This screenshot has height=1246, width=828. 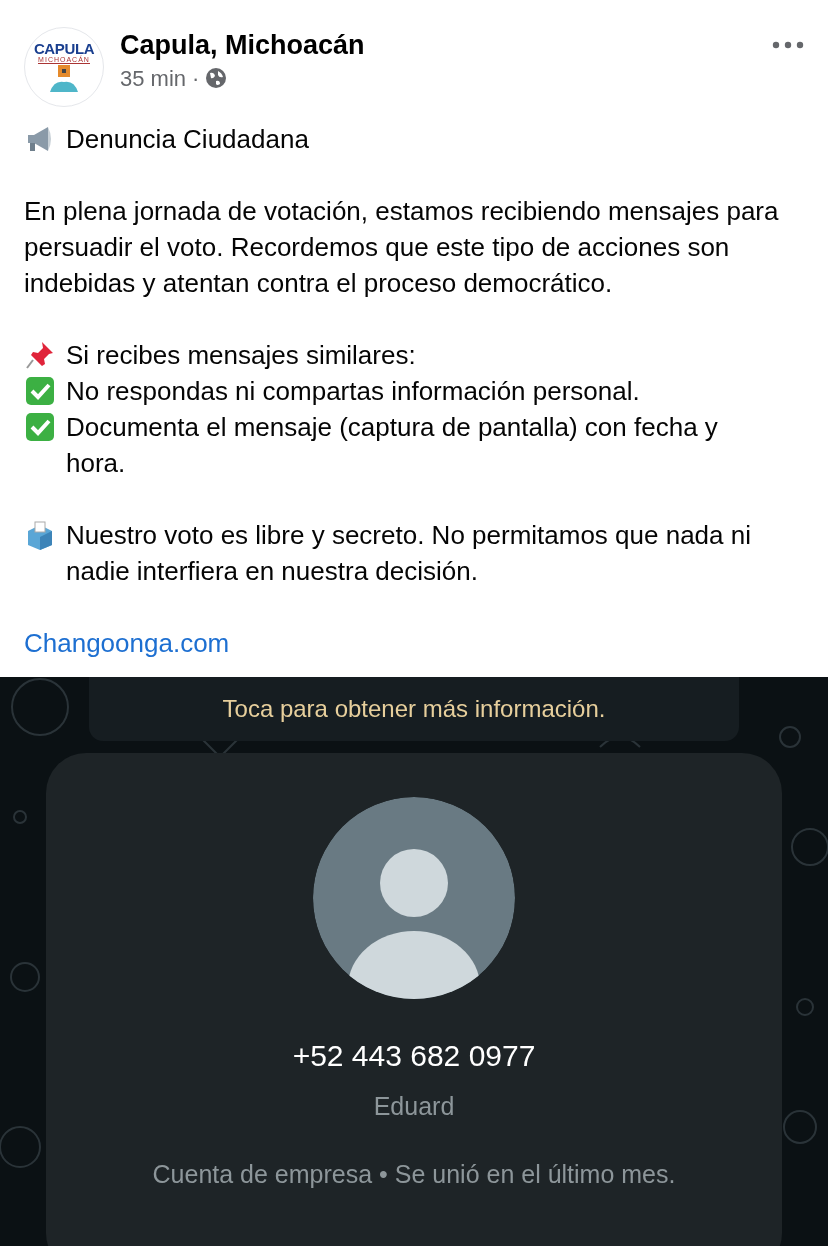 I want to click on more-options-icon, so click(x=788, y=45).